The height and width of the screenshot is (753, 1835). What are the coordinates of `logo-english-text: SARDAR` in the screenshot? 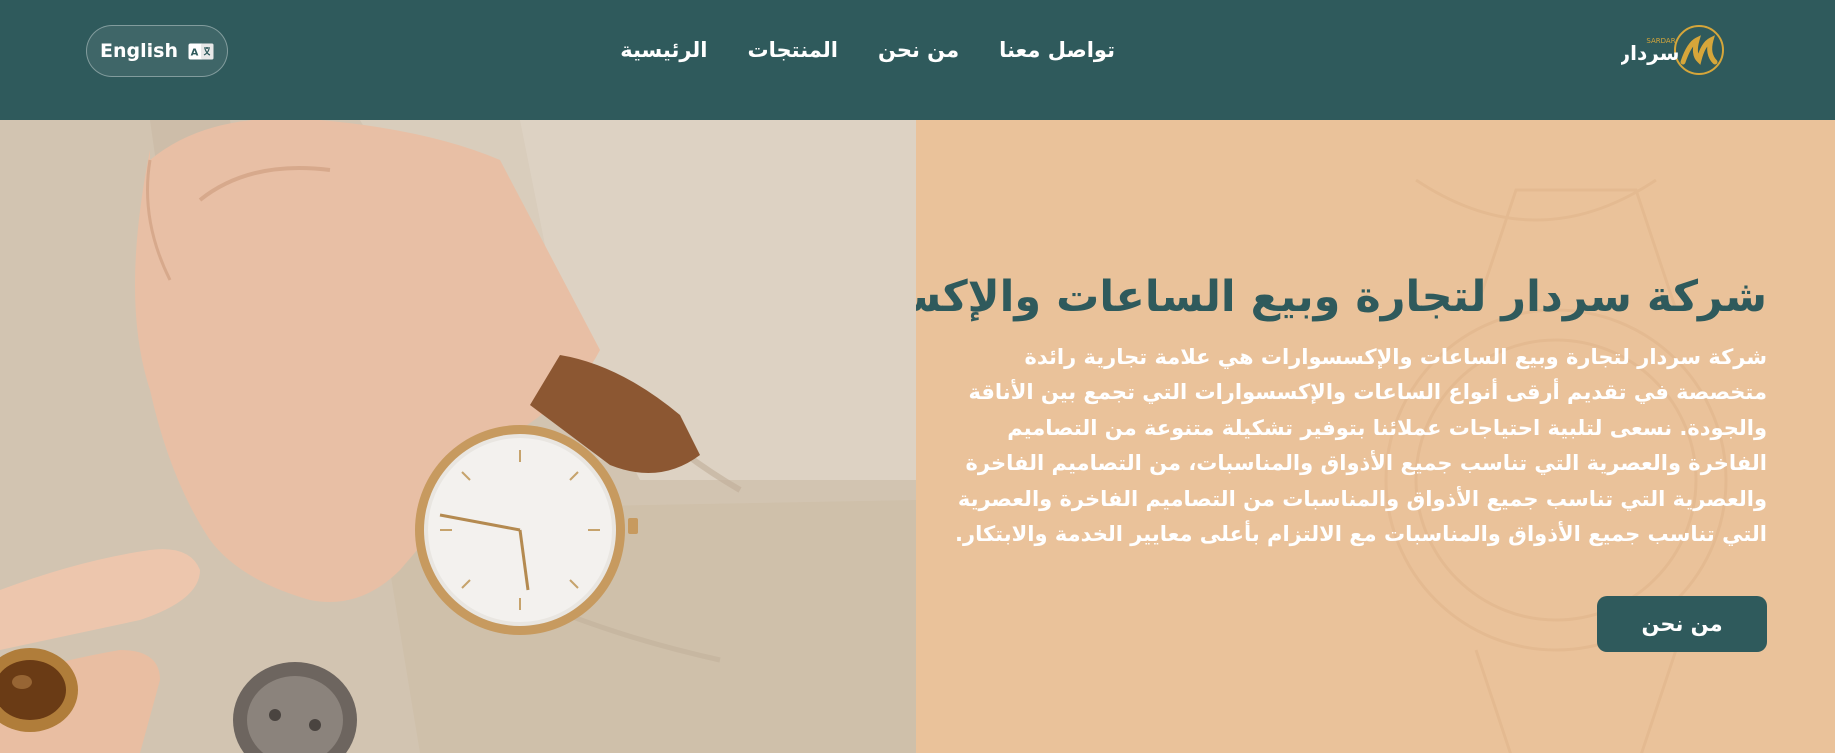 It's located at (1660, 41).